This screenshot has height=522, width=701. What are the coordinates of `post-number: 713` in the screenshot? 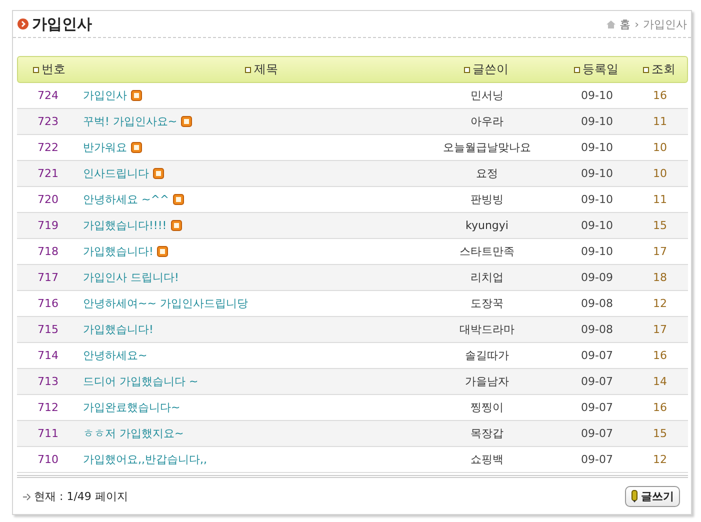 It's located at (48, 381).